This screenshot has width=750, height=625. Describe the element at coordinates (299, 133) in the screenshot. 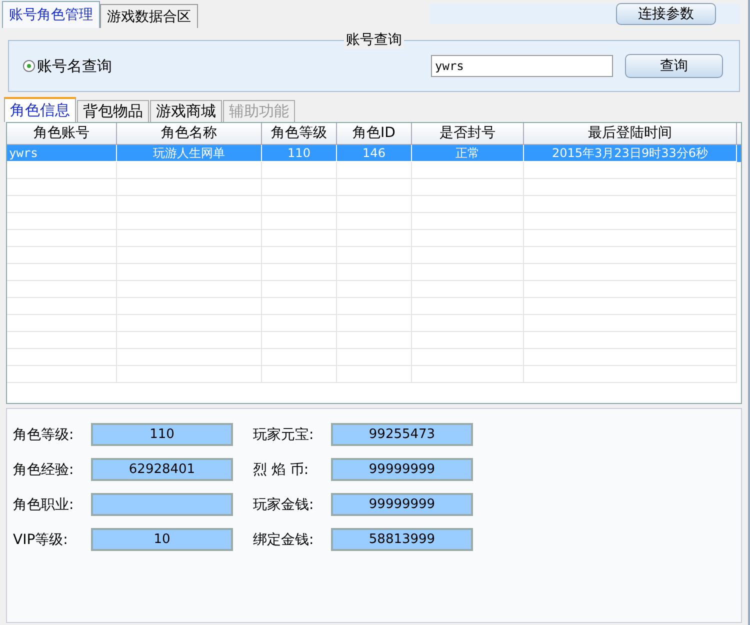

I see `column-header: 角色等级` at that location.